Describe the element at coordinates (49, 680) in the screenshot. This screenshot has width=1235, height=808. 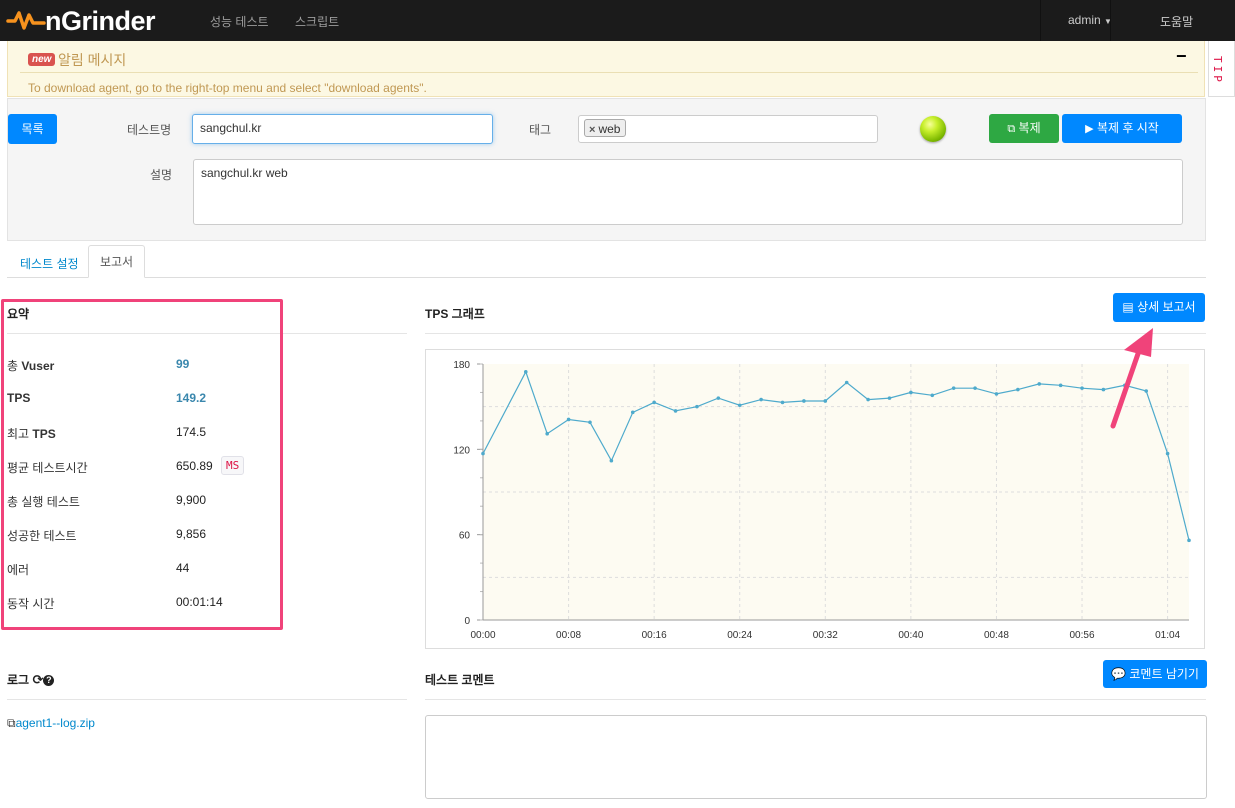
I see `help-icon: ?` at that location.